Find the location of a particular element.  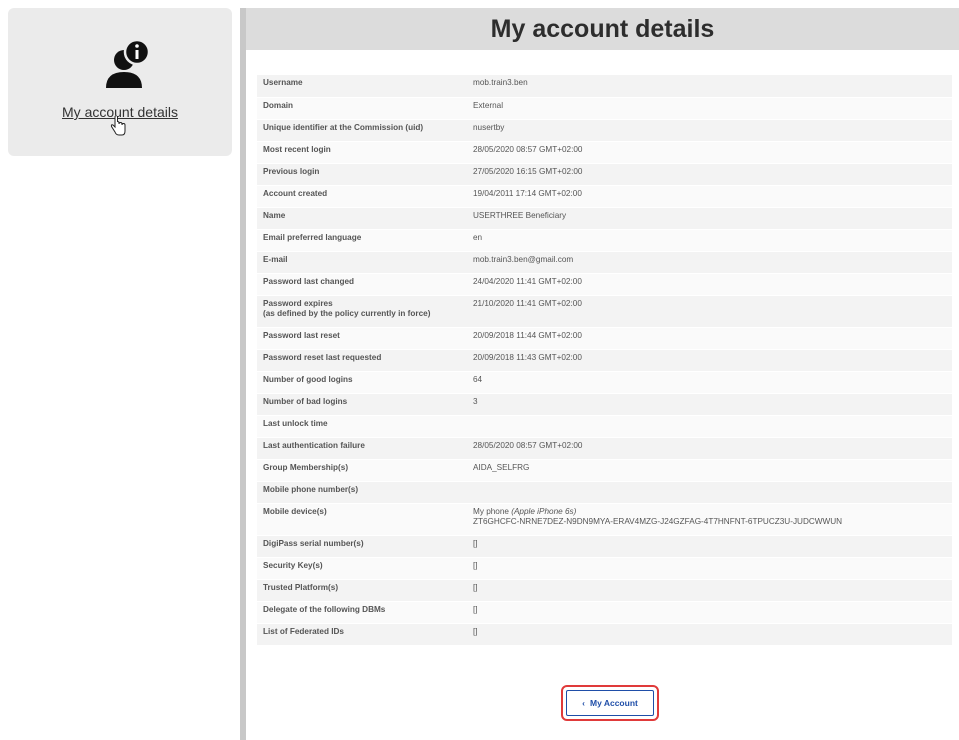

table-row: Username mob.train3.ben is located at coordinates (604, 86).